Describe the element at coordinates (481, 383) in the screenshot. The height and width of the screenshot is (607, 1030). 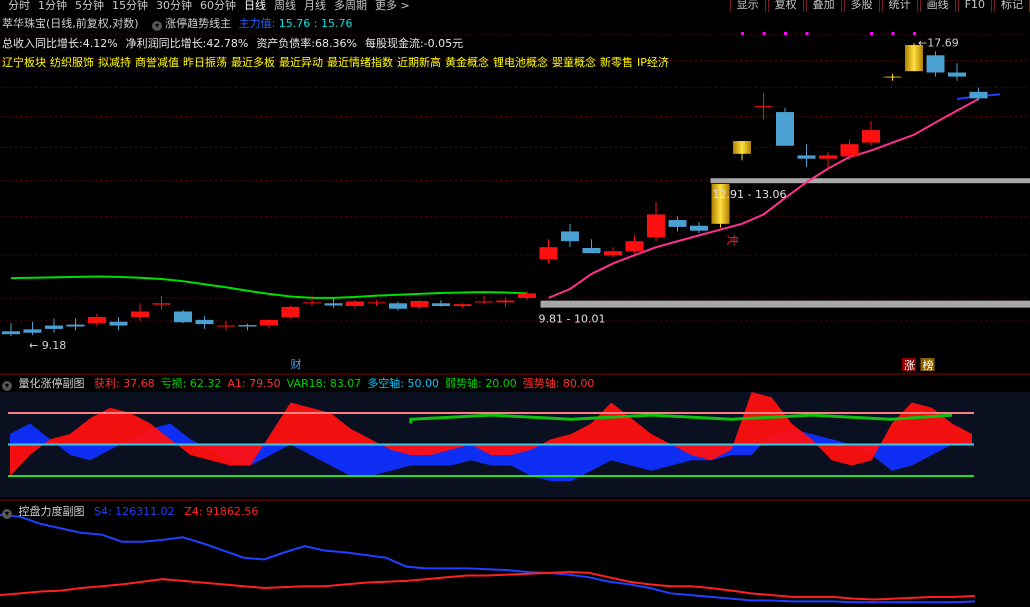
I see `sub1-label: 弱势轴: 20.00` at that location.